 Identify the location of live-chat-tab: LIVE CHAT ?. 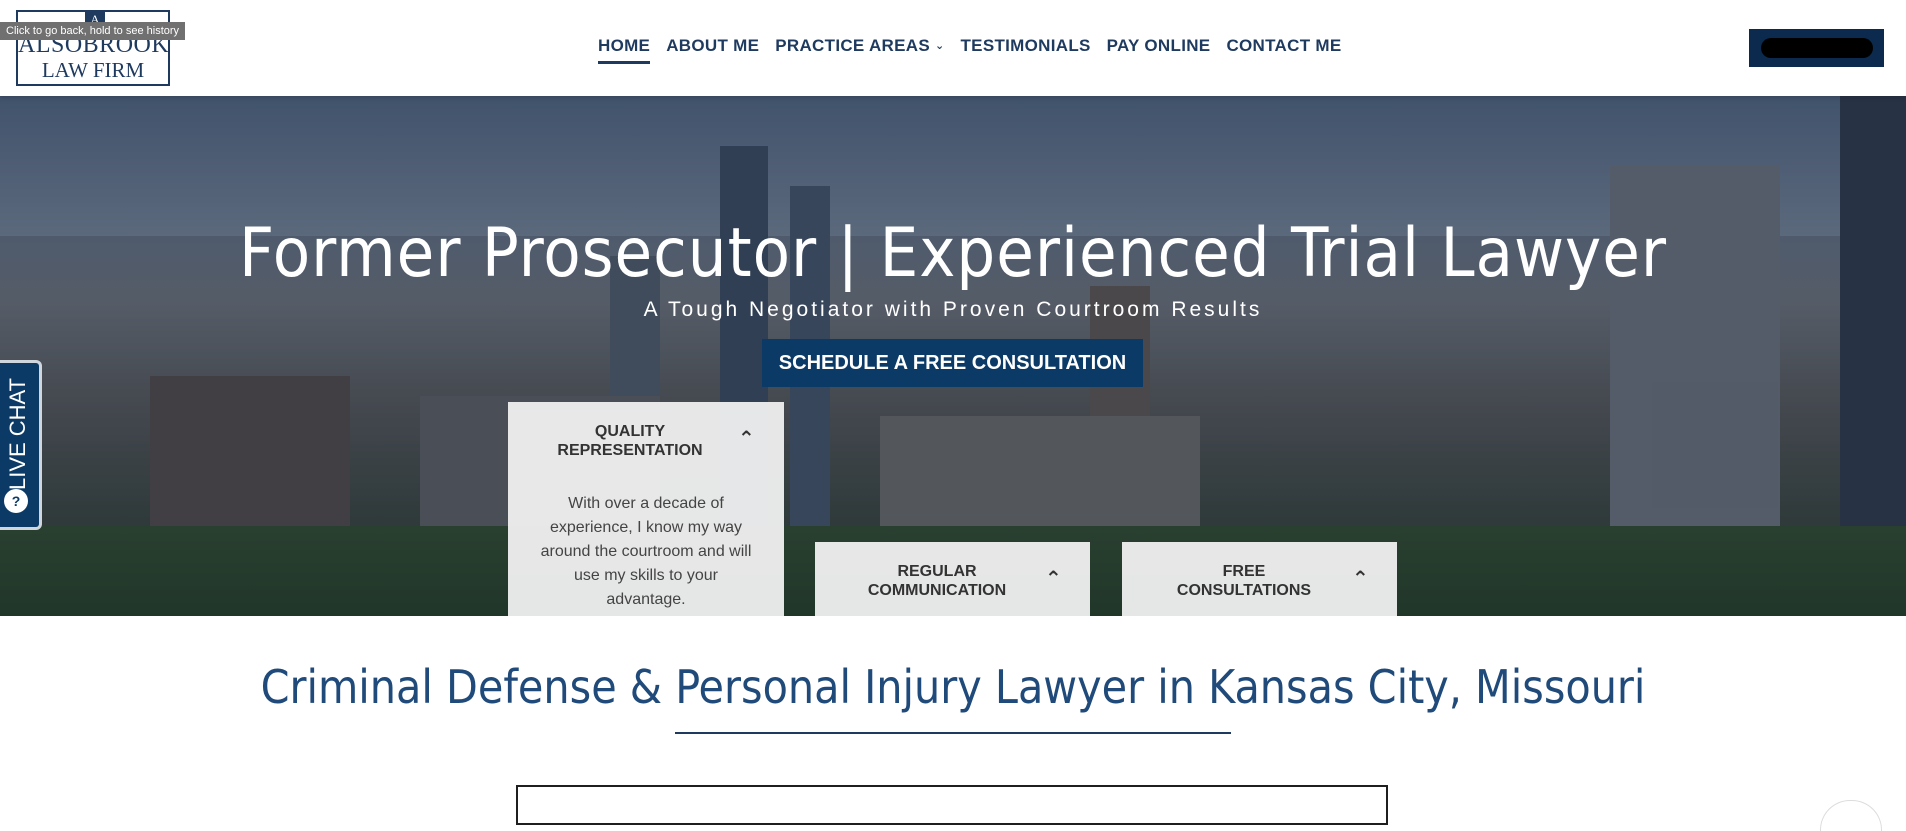
(21, 445).